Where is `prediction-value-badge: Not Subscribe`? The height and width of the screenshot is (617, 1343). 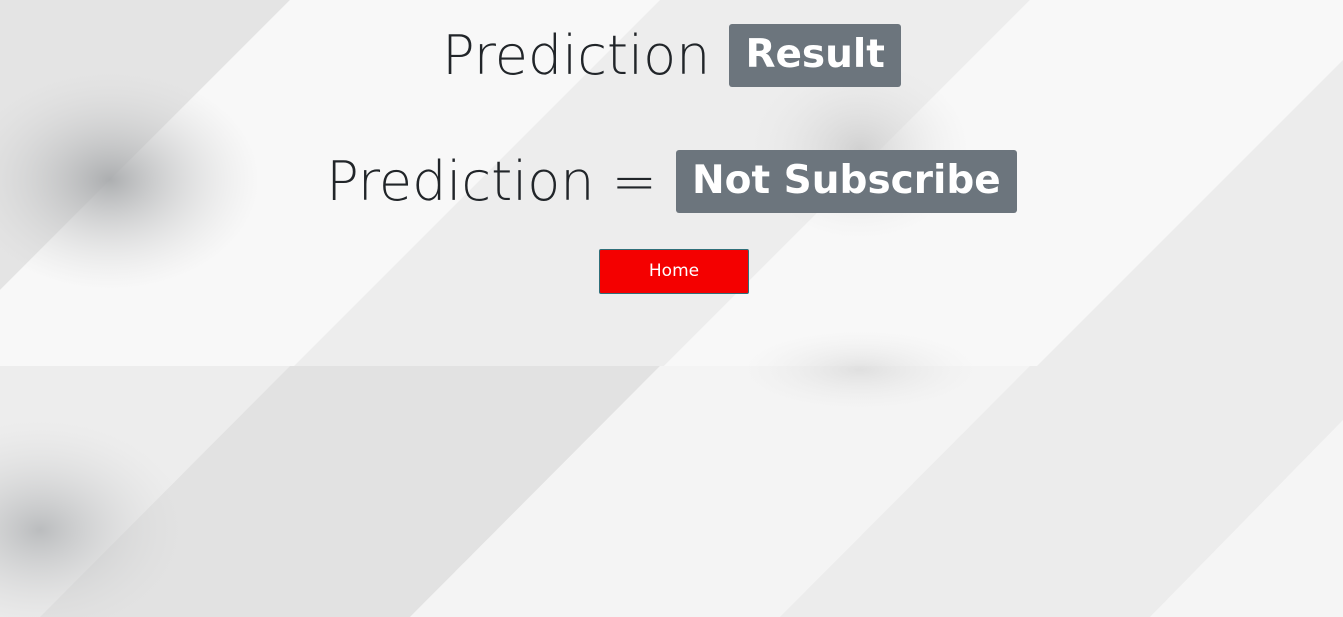
prediction-value-badge: Not Subscribe is located at coordinates (846, 181).